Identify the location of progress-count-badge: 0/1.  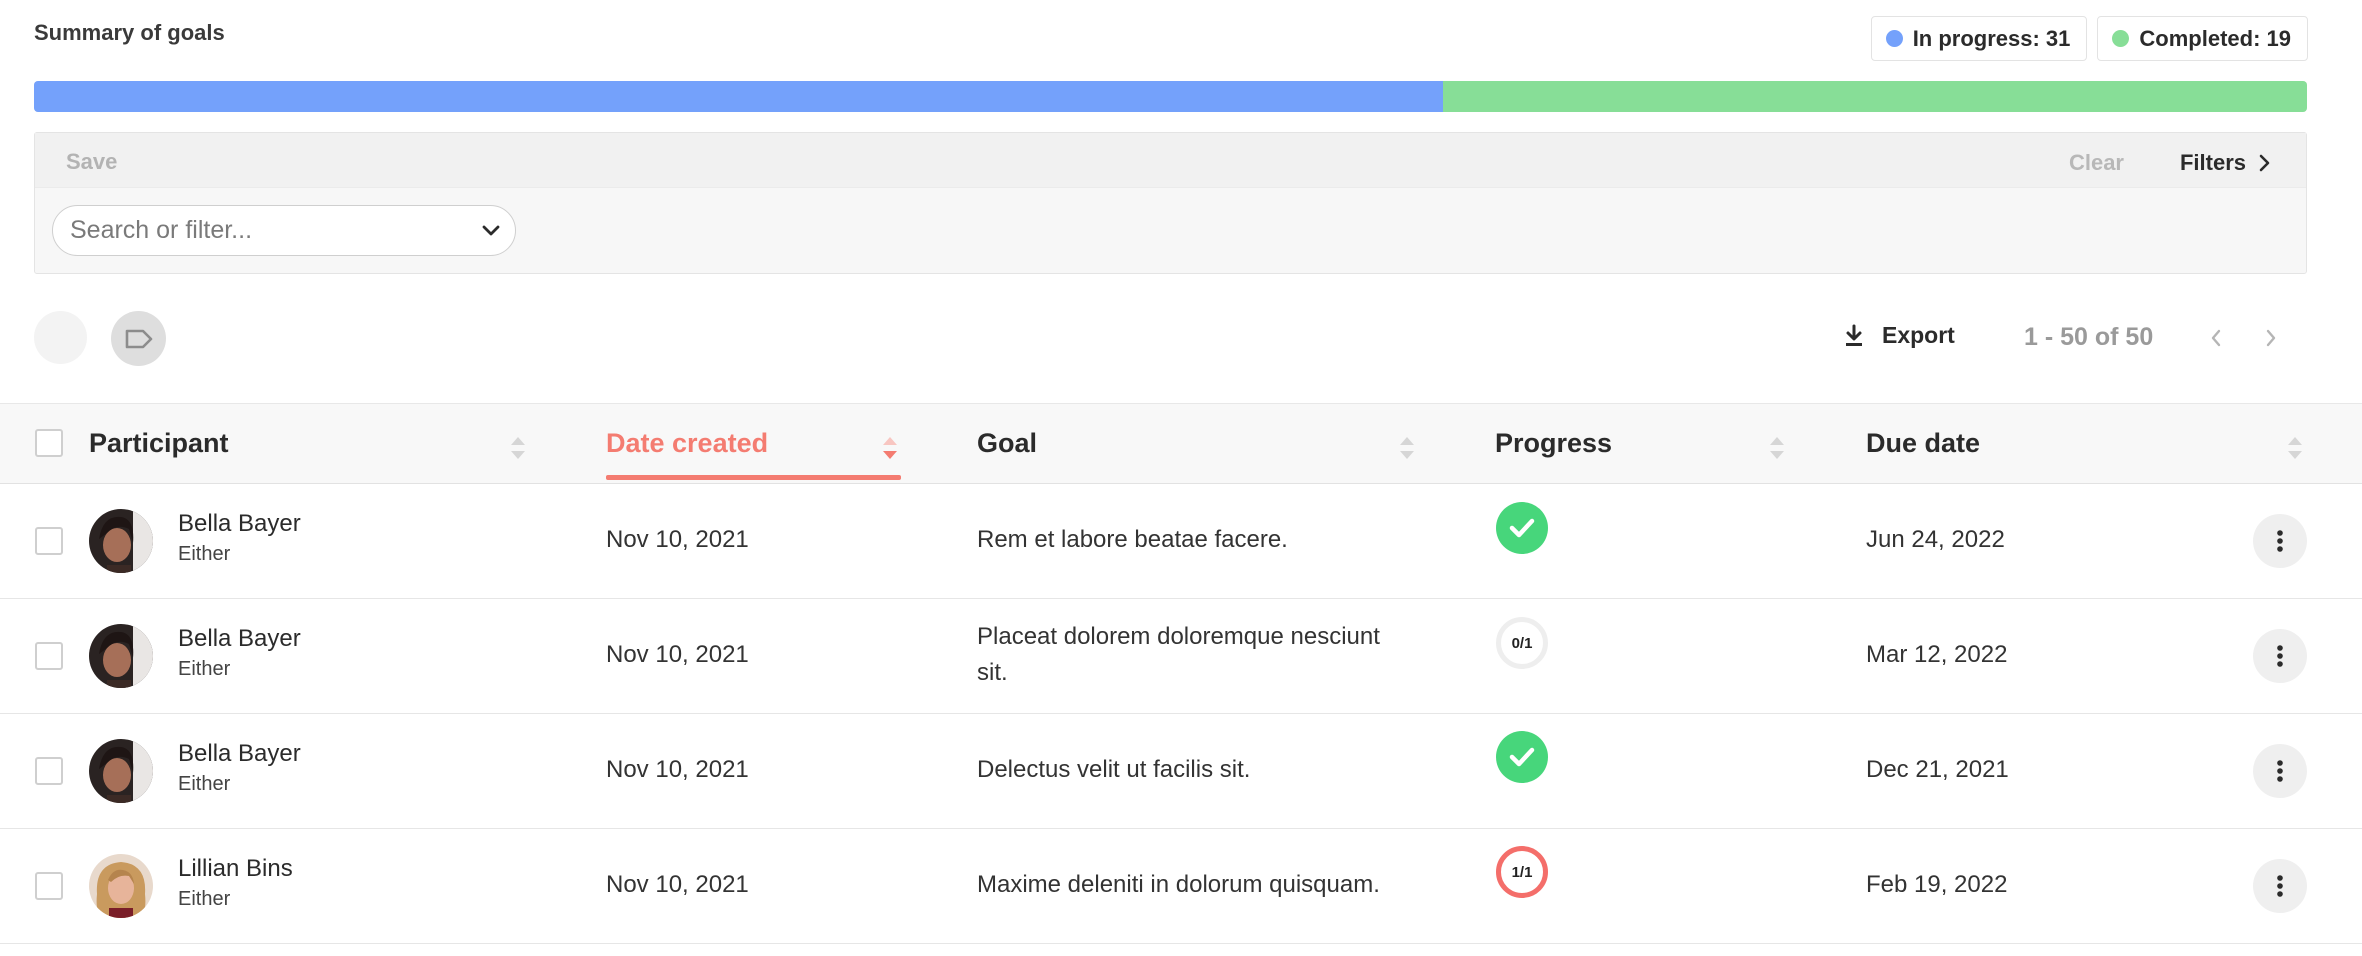
(1522, 643).